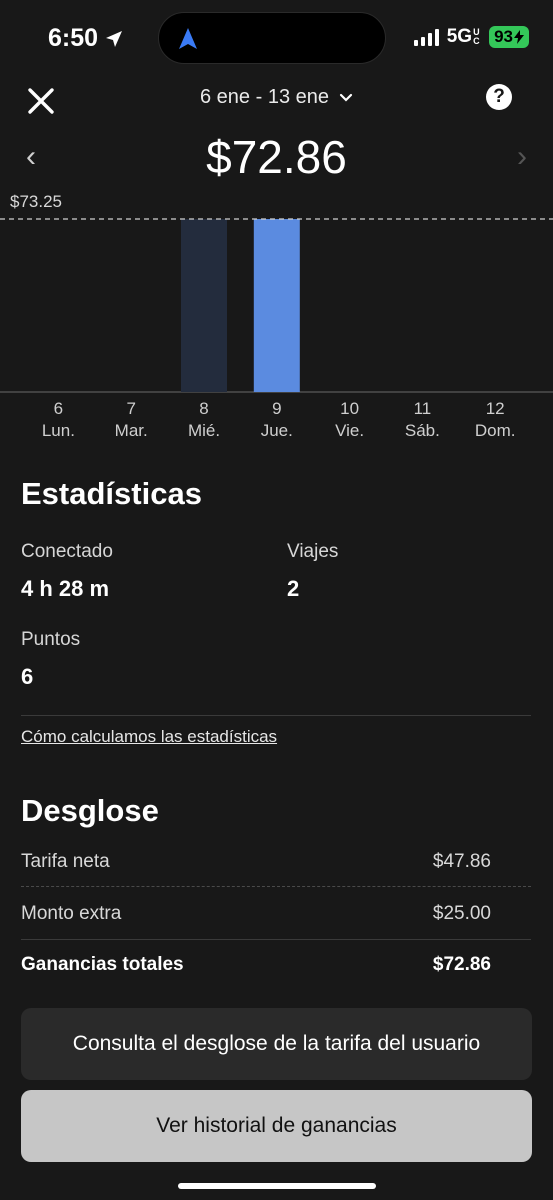 The height and width of the screenshot is (1200, 553). What do you see at coordinates (422, 430) in the screenshot?
I see `day-name: Sáb.` at bounding box center [422, 430].